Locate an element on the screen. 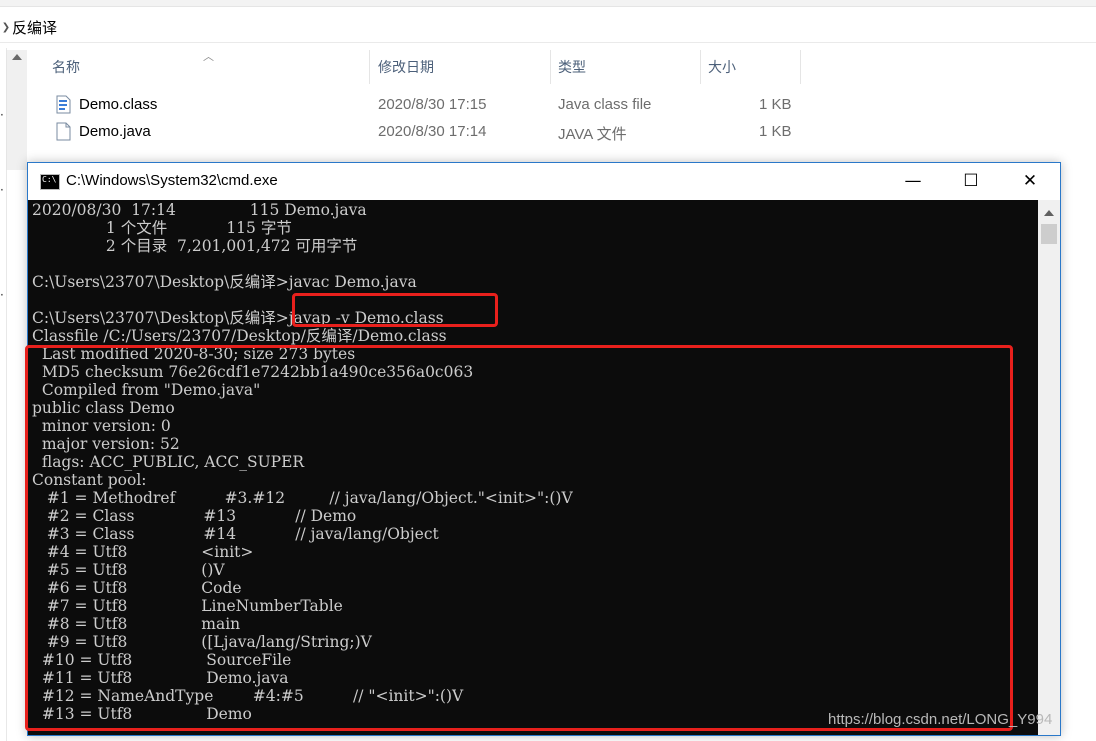 The image size is (1096, 741). console-icon: C:\ is located at coordinates (50, 182).